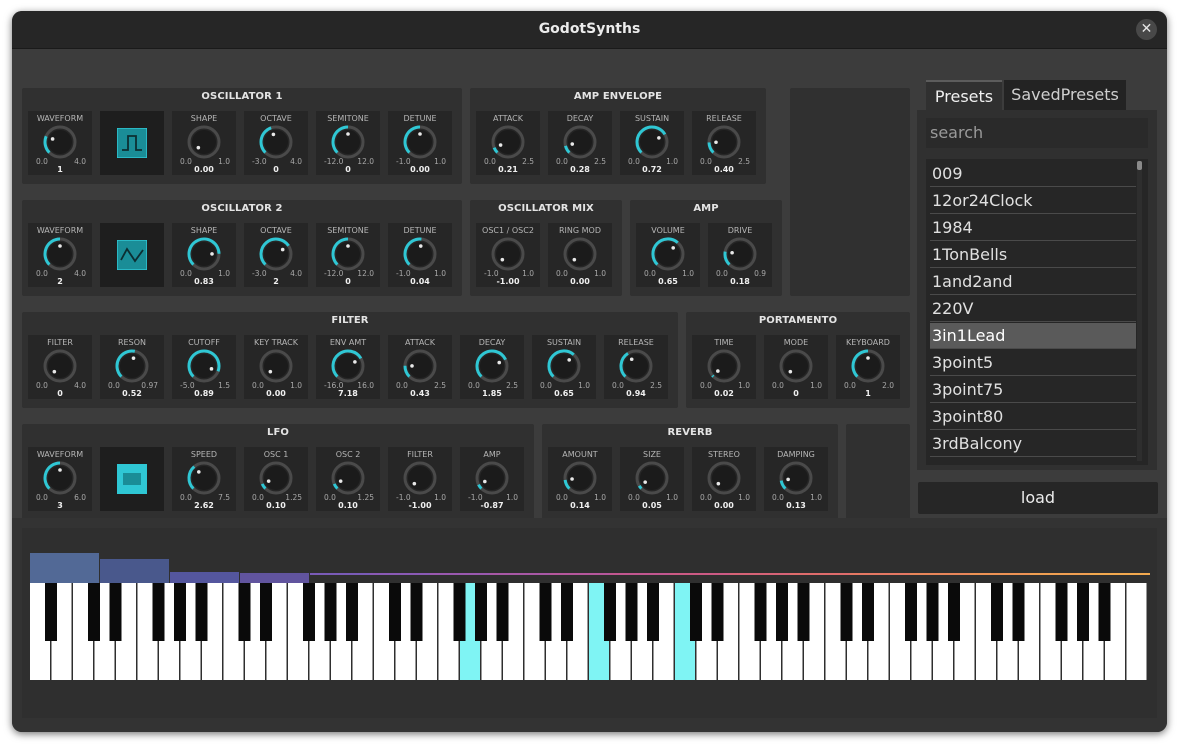 The image size is (1180, 746). What do you see at coordinates (1038, 498) in the screenshot?
I see `load-button: load` at bounding box center [1038, 498].